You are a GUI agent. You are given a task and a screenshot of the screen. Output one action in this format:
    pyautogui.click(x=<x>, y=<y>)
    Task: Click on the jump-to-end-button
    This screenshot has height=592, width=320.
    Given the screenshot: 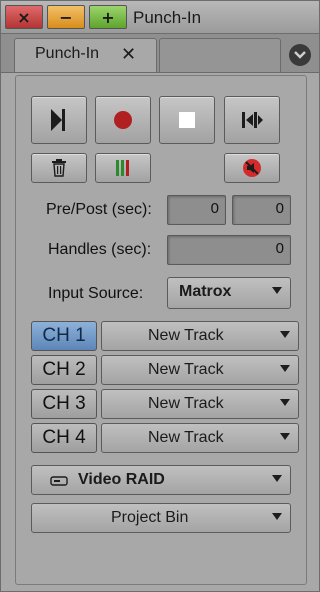 What is the action you would take?
    pyautogui.click(x=252, y=120)
    